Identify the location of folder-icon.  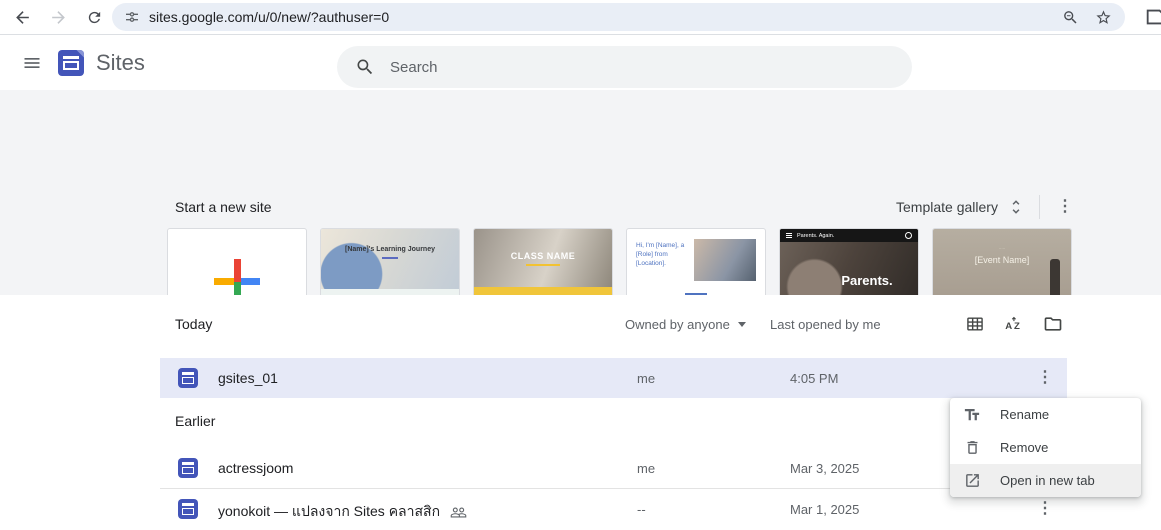
(1053, 324).